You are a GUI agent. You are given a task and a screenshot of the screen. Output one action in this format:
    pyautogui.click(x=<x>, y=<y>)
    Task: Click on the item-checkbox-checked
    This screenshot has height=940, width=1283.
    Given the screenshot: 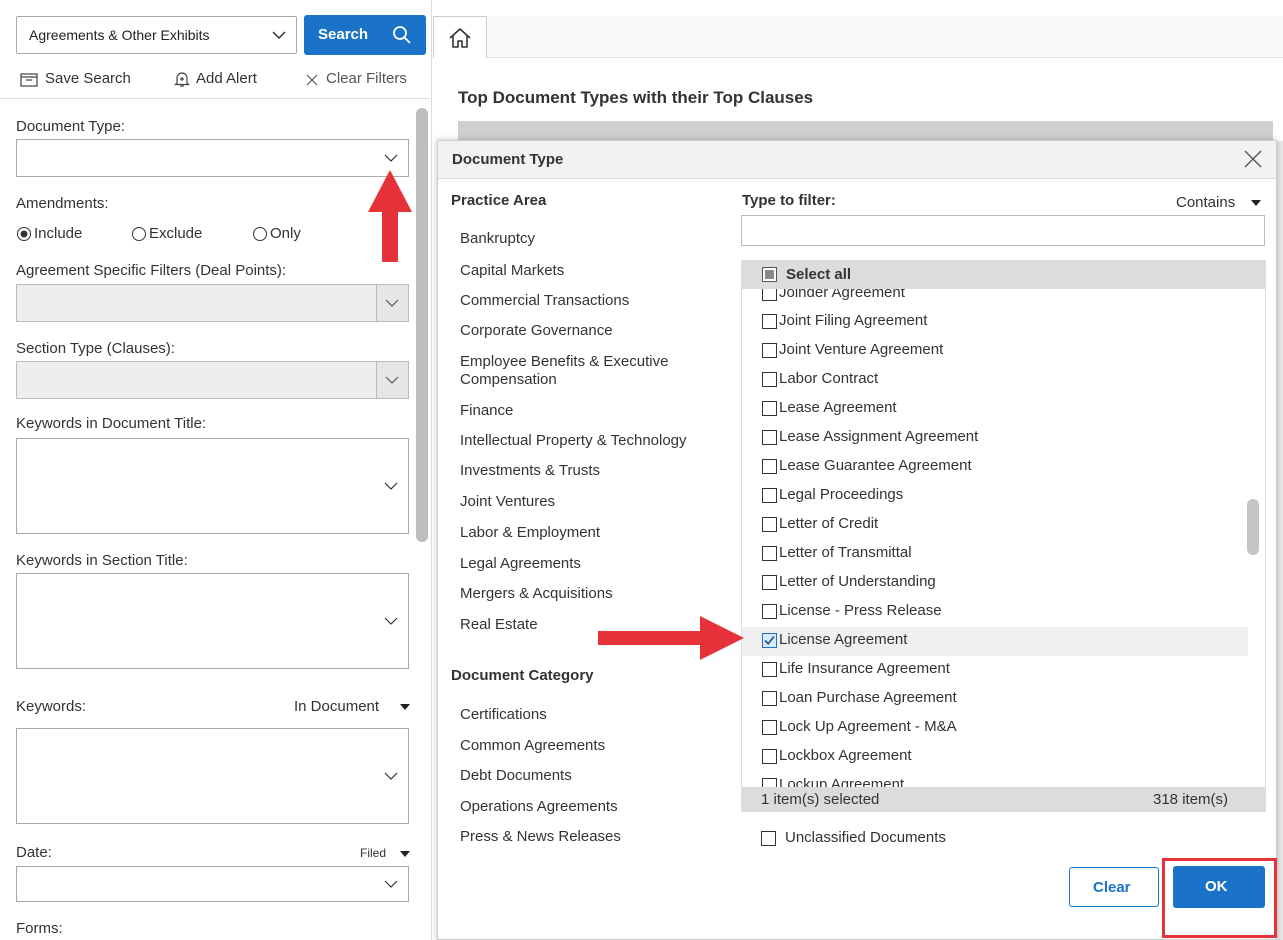 What is the action you would take?
    pyautogui.click(x=769, y=640)
    